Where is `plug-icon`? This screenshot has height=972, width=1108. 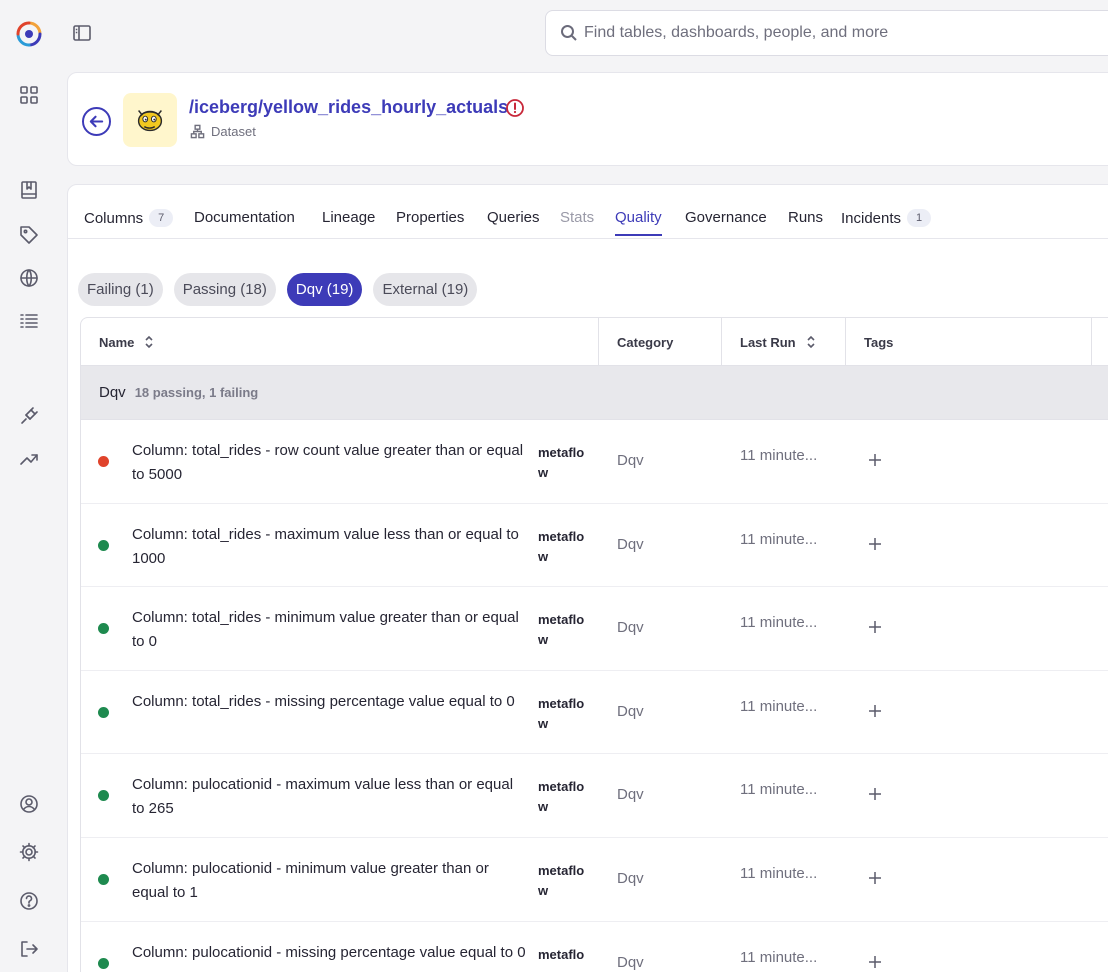 plug-icon is located at coordinates (29, 416).